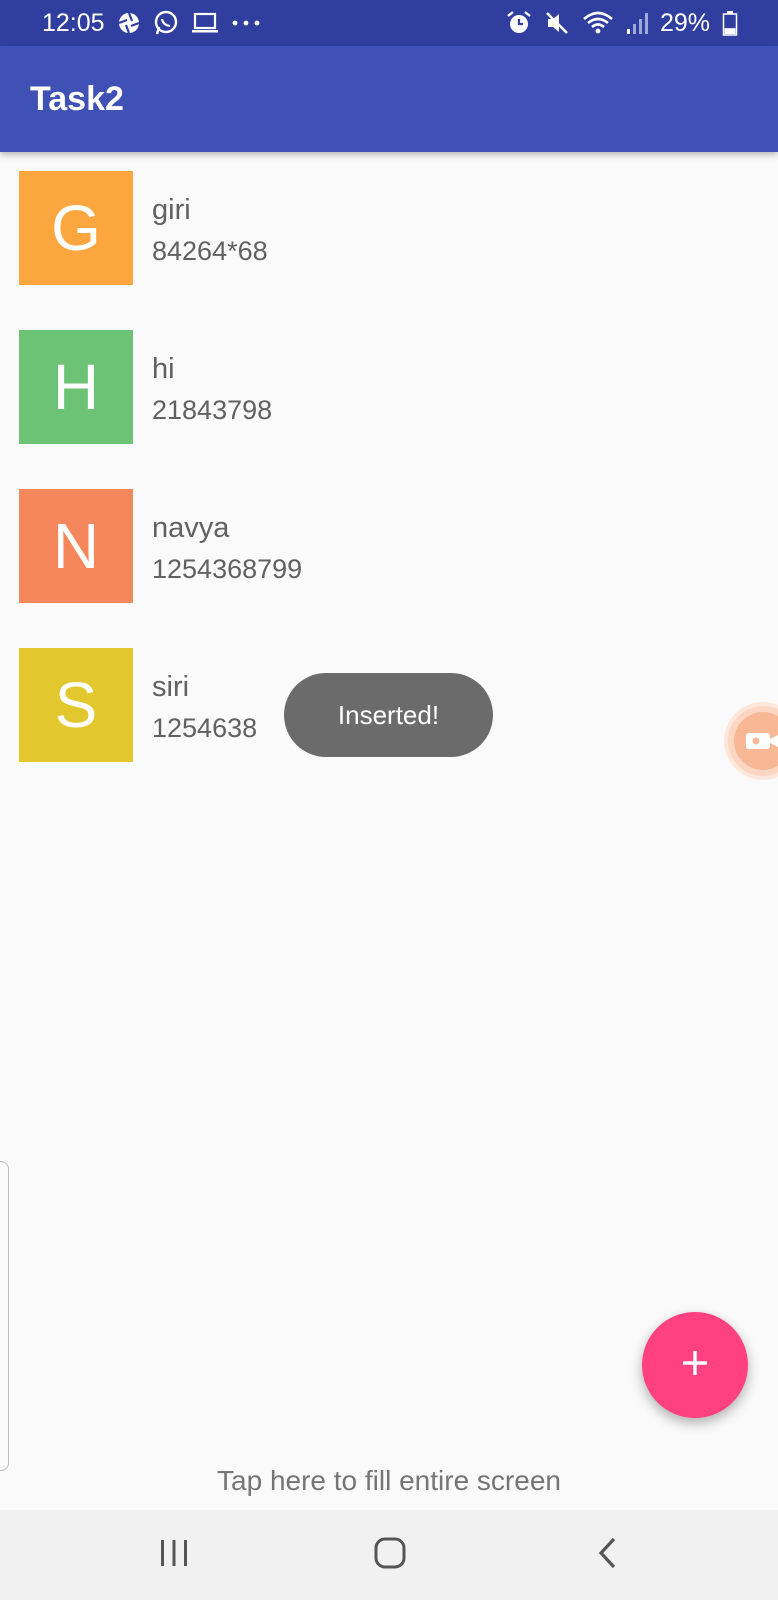 This screenshot has height=1600, width=778. What do you see at coordinates (389, 23) in the screenshot?
I see `status-bar: 12:05 29%` at bounding box center [389, 23].